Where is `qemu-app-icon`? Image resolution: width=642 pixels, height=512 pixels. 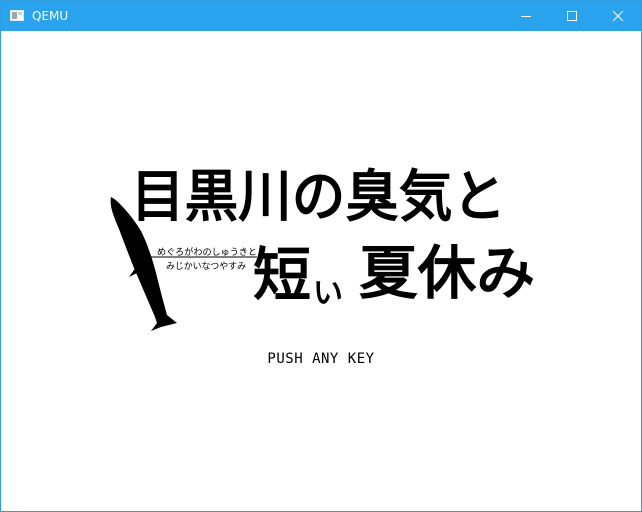 qemu-app-icon is located at coordinates (17, 15).